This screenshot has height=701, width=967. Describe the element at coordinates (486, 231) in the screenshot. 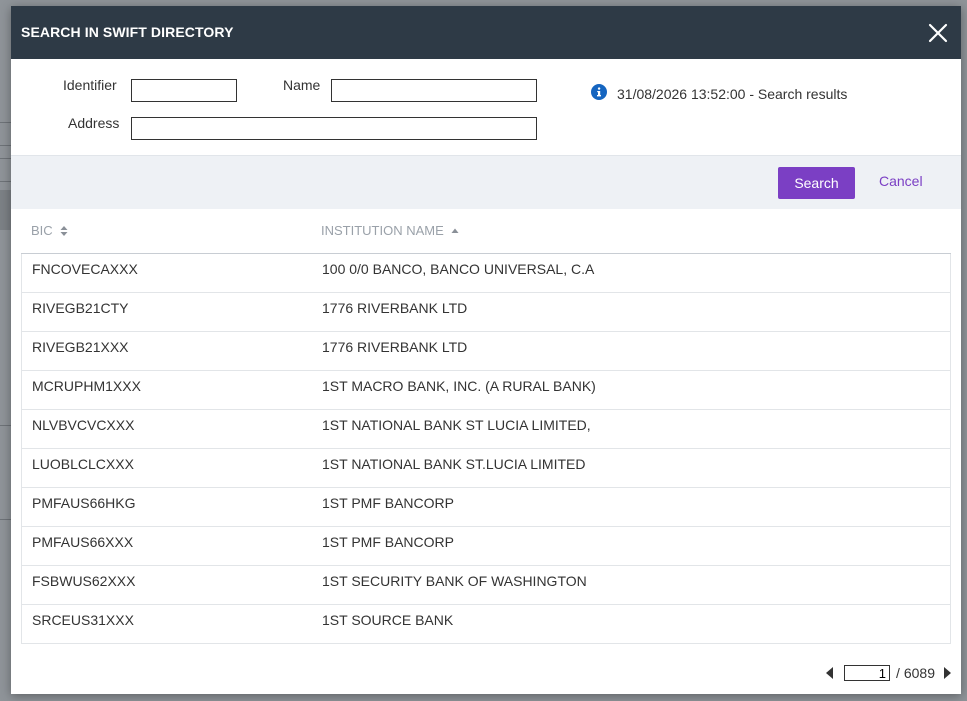

I see `table-header: BIC INSTITUTION NAME` at that location.